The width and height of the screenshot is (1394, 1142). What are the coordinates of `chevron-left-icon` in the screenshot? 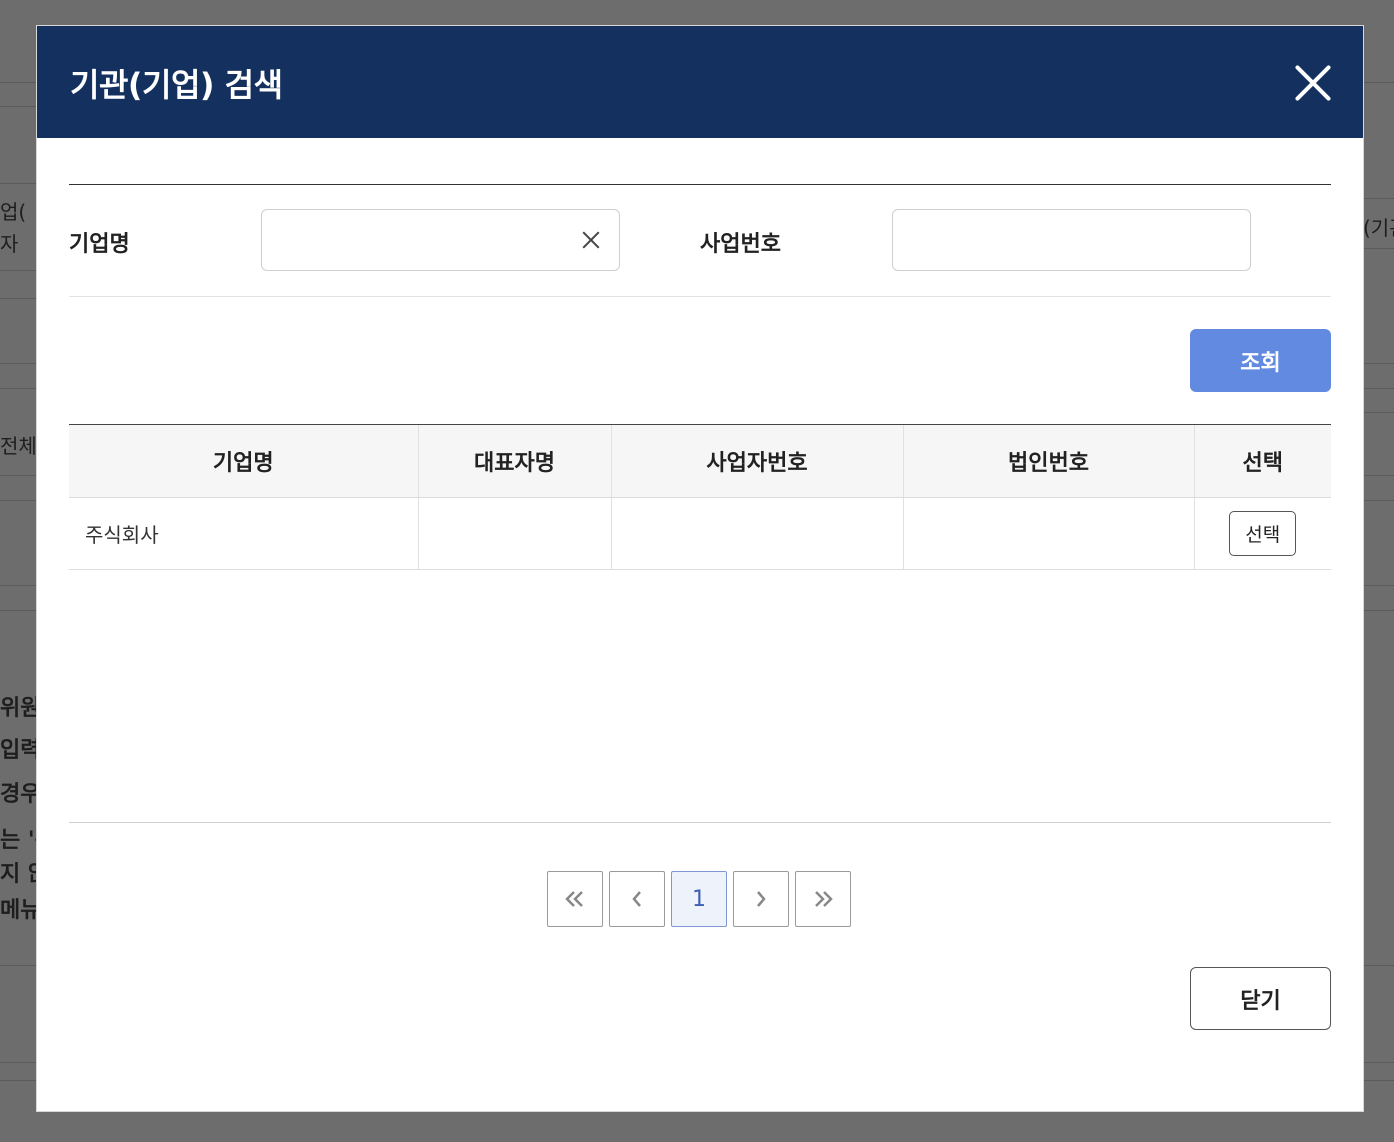 It's located at (636, 899).